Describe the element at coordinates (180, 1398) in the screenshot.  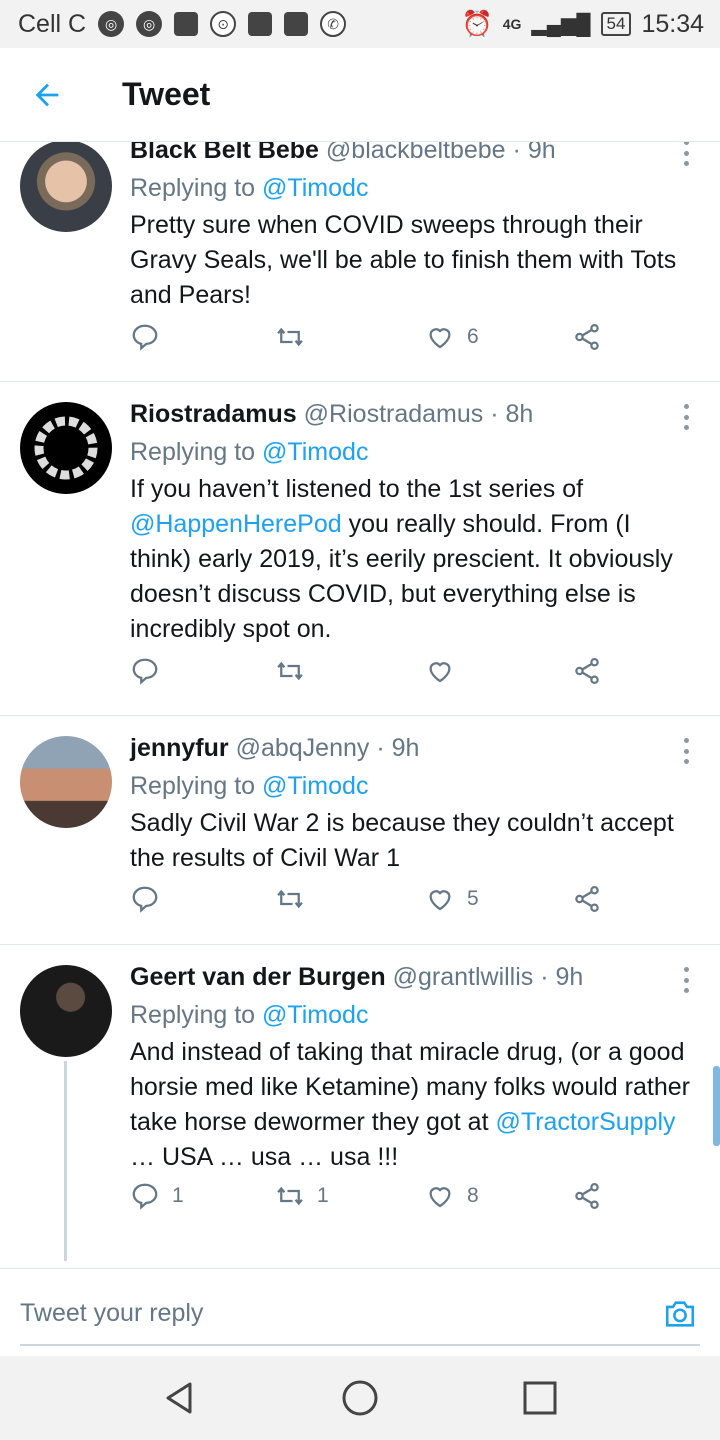
I see `back-triangle-icon` at that location.